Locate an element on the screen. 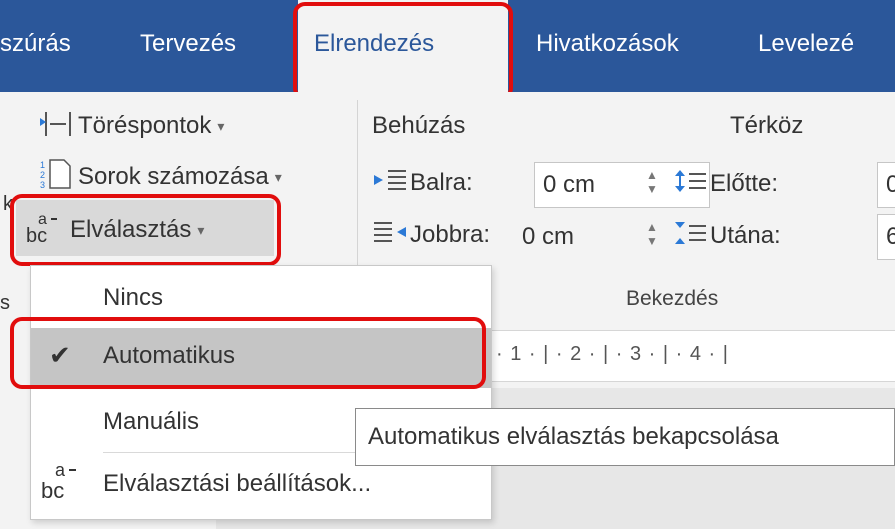 The image size is (895, 529). tab-layout-label: Elrendezés is located at coordinates (374, 43).